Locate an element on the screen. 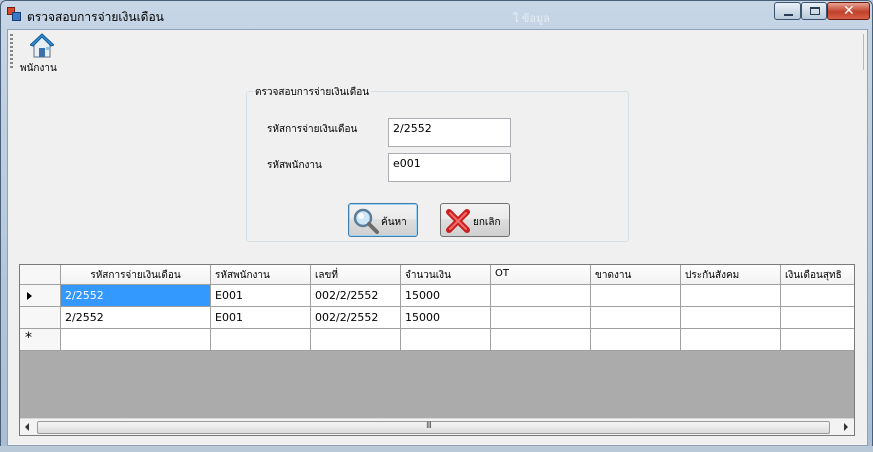 The image size is (873, 452). search-button: ค้นหา is located at coordinates (383, 220).